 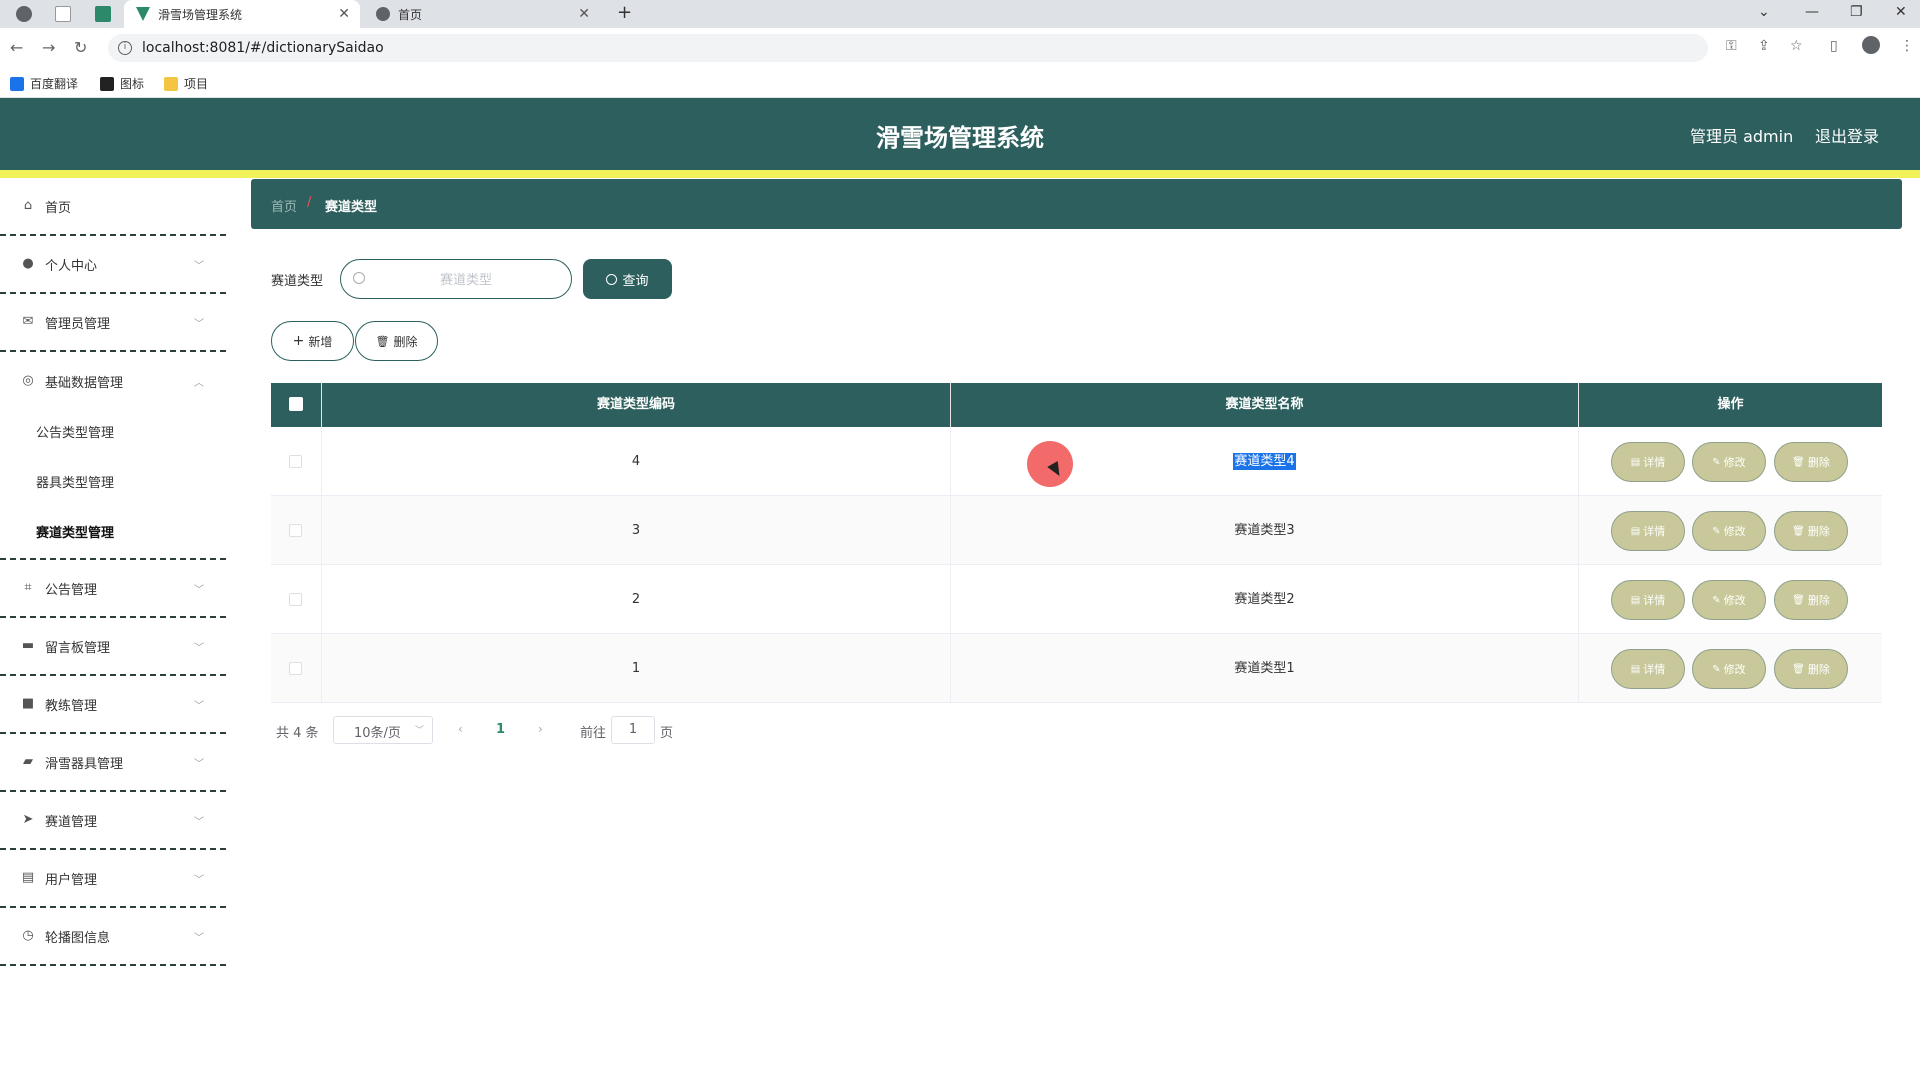 I want to click on url-text: localhost:8081/#/dictionarySaidao, so click(x=263, y=48).